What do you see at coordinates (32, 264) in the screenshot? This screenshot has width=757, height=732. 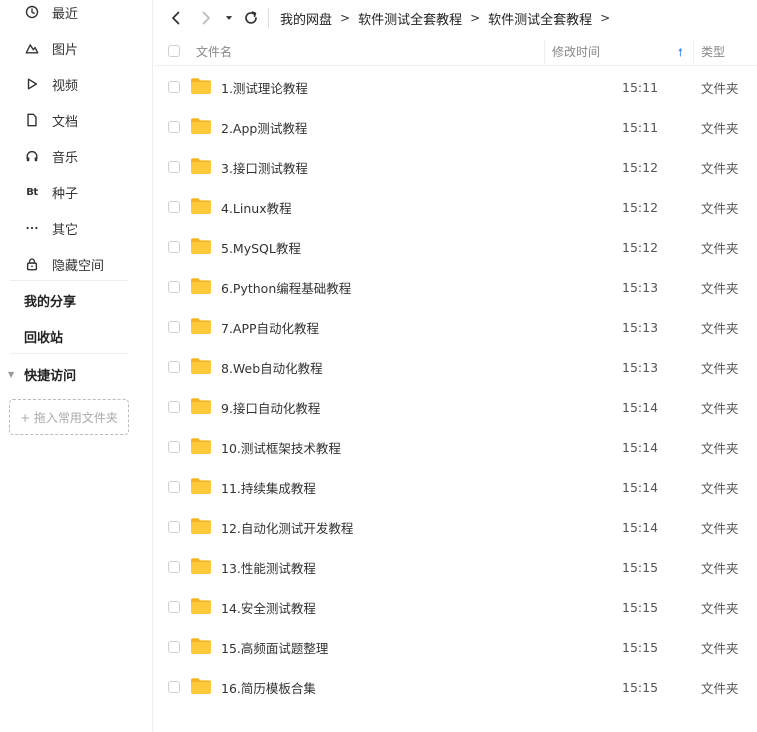 I see `lock-icon` at bounding box center [32, 264].